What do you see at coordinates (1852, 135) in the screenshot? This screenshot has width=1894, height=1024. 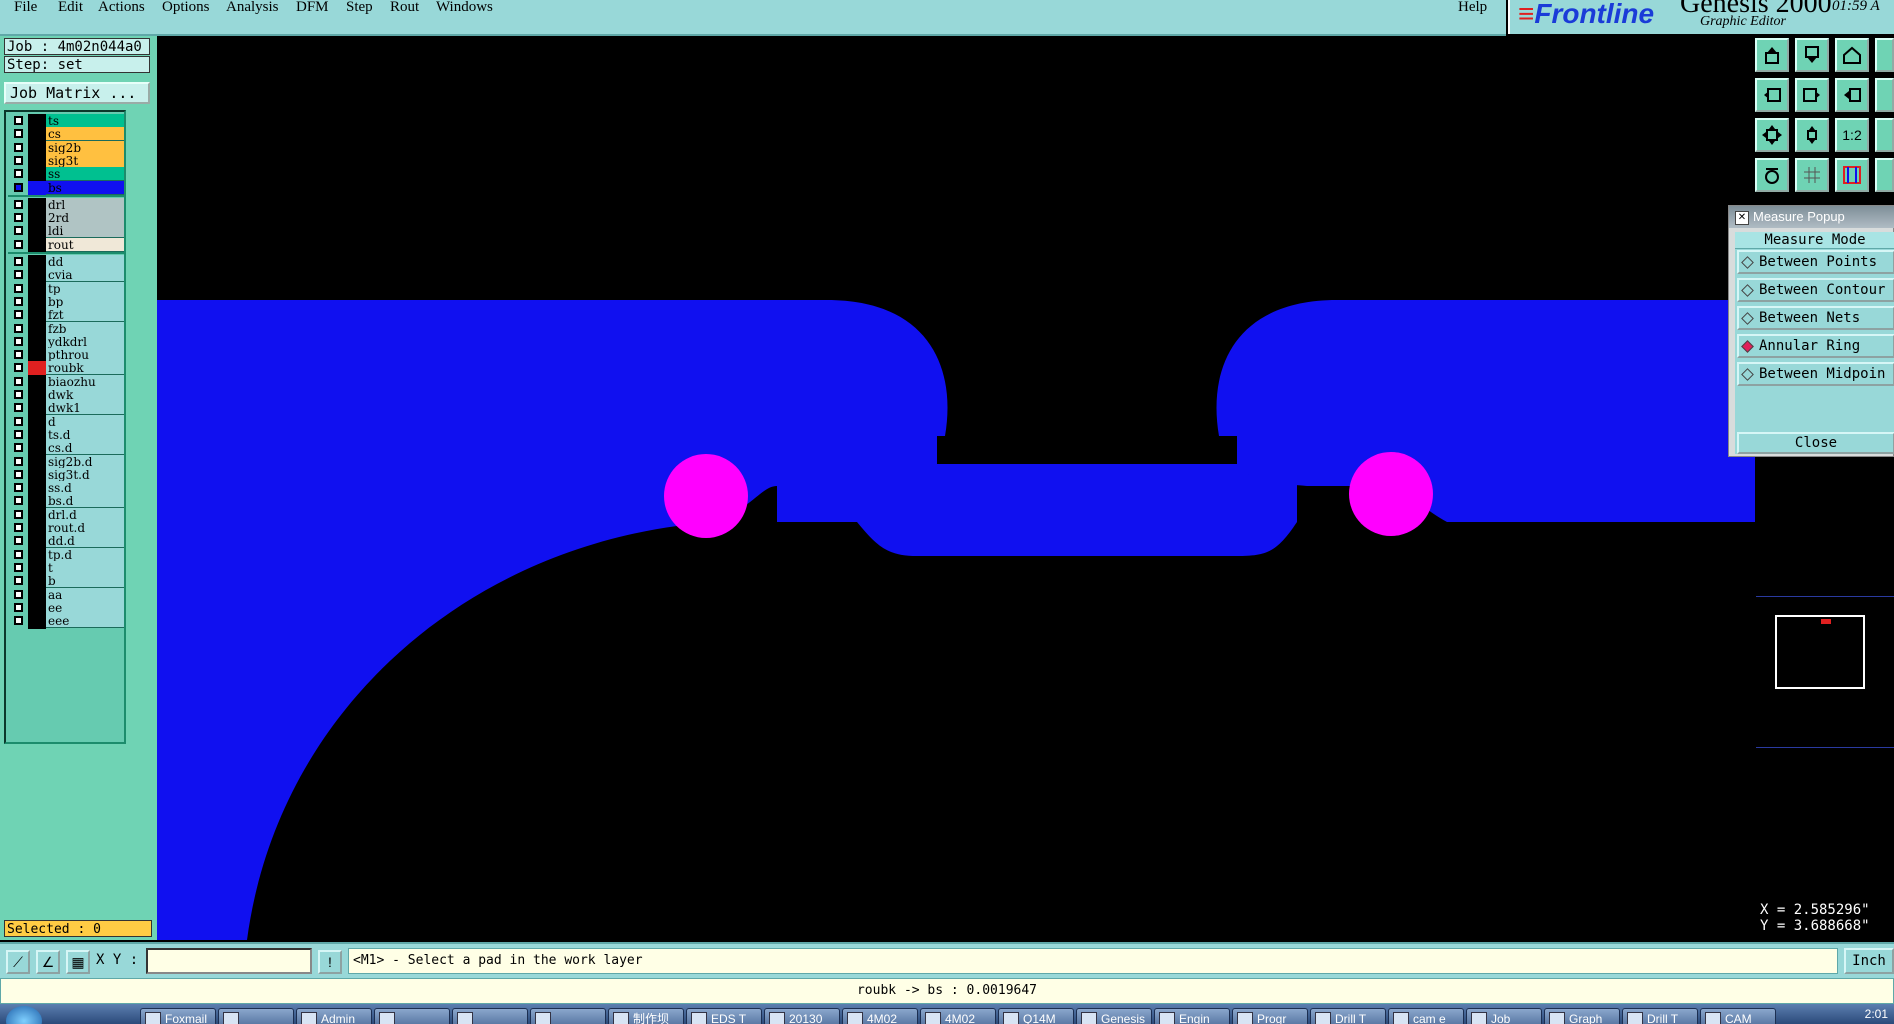 I see `scale-1-2-icon: 1:2` at bounding box center [1852, 135].